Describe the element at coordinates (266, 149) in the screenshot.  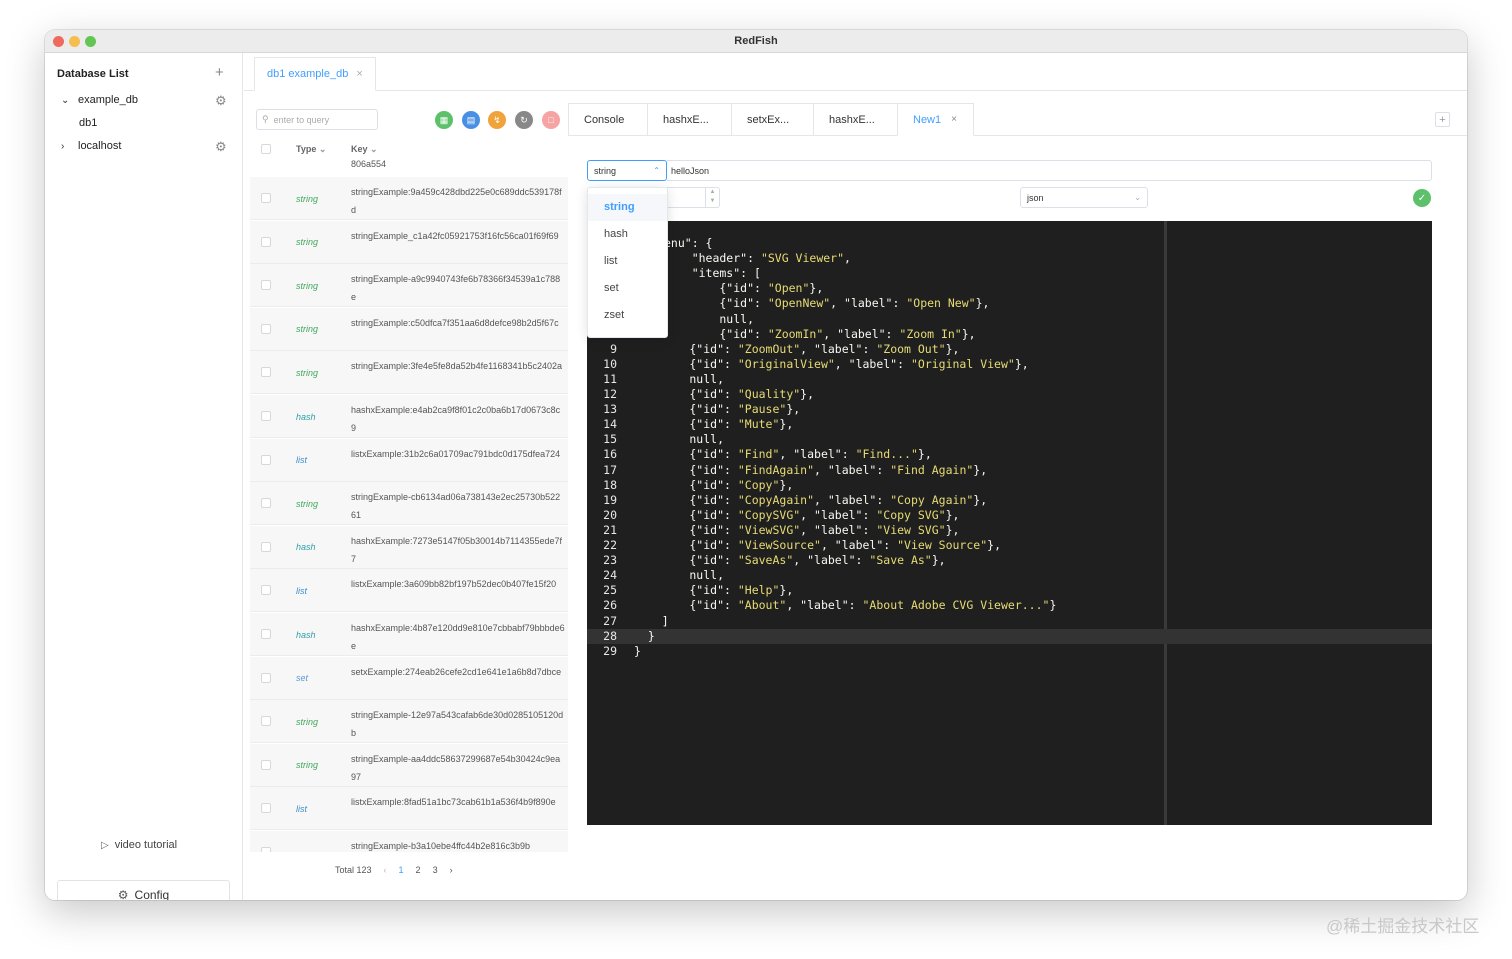
I see `select-all-checkbox` at that location.